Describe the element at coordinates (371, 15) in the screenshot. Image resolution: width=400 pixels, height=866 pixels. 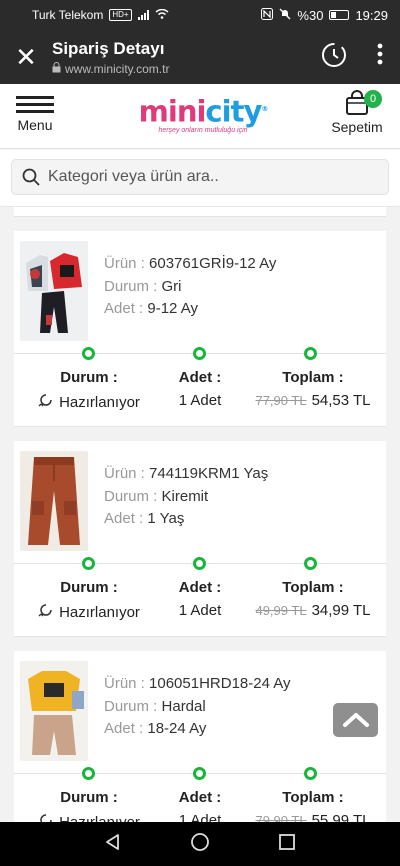
I see `clock: 19:29` at that location.